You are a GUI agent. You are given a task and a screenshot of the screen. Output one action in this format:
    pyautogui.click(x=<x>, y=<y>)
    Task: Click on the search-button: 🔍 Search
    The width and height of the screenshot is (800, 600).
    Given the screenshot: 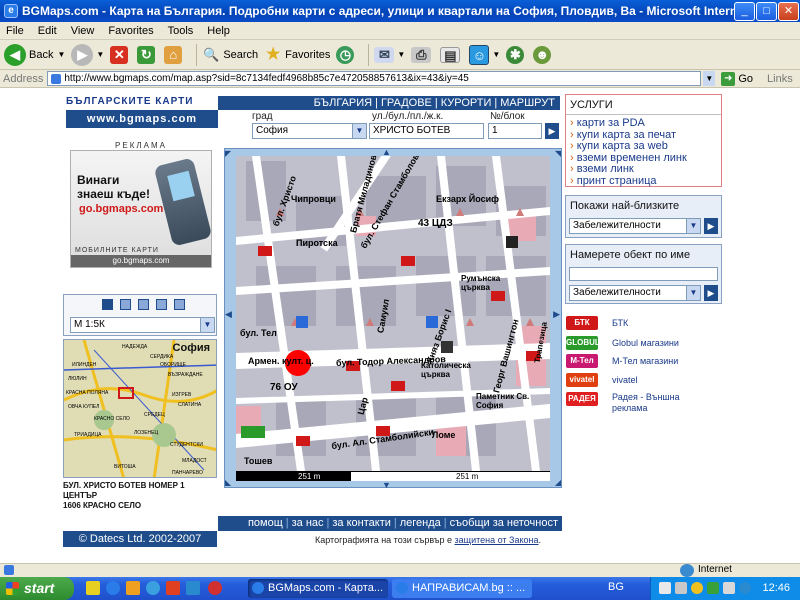 What is the action you would take?
    pyautogui.click(x=230, y=55)
    